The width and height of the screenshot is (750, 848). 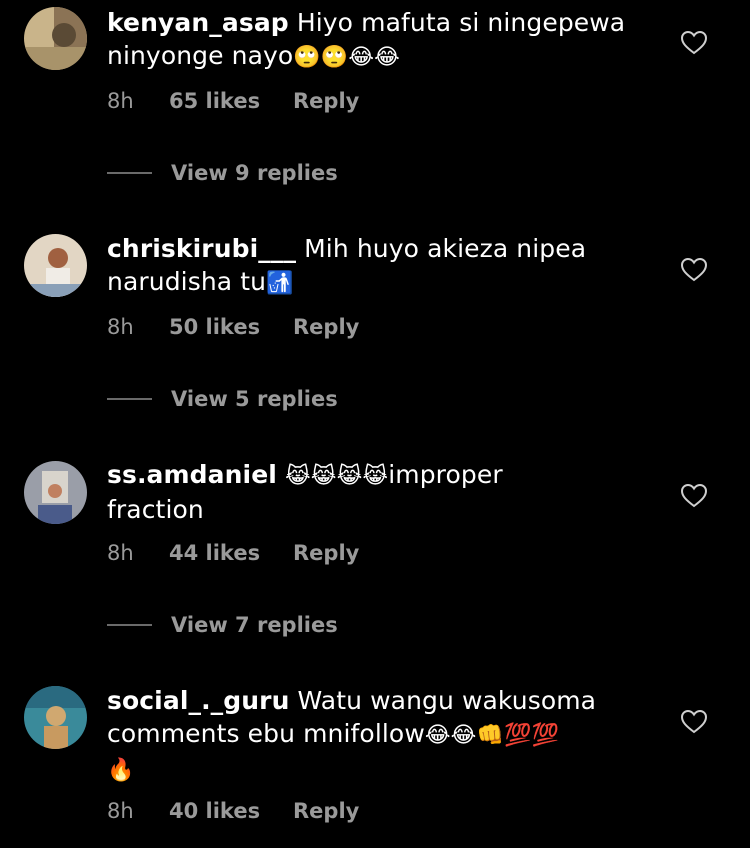 I want to click on comment-message: Watu wangu wakusoma, so click(x=443, y=700).